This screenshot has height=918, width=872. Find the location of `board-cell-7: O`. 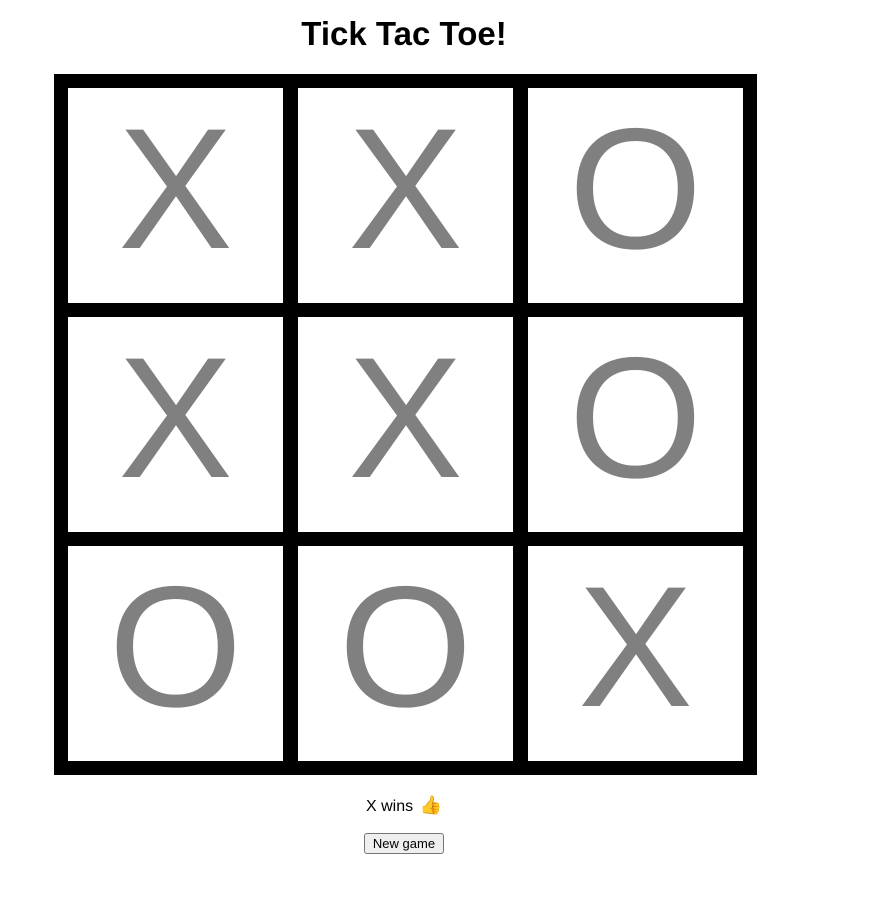

board-cell-7: O is located at coordinates (175, 653).